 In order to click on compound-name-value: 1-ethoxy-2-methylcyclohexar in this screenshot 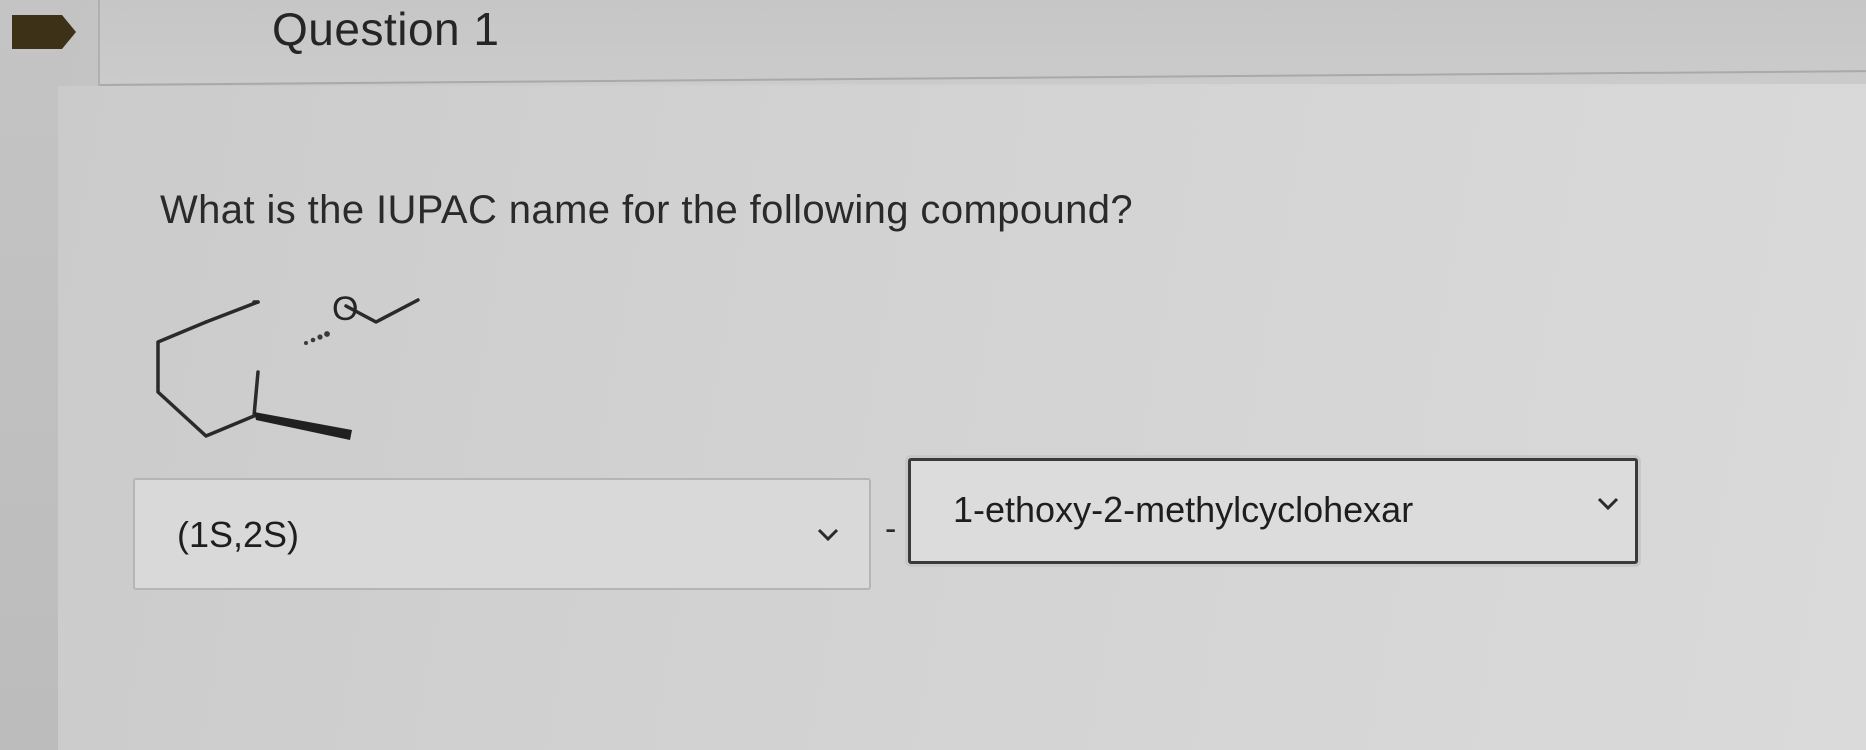, I will do `click(1183, 509)`.